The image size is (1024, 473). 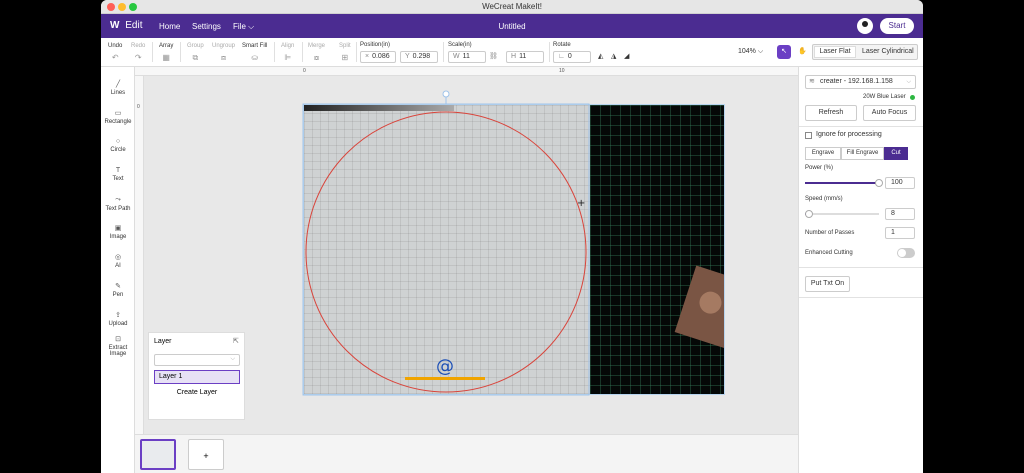 I want to click on status-dot, so click(x=912, y=97).